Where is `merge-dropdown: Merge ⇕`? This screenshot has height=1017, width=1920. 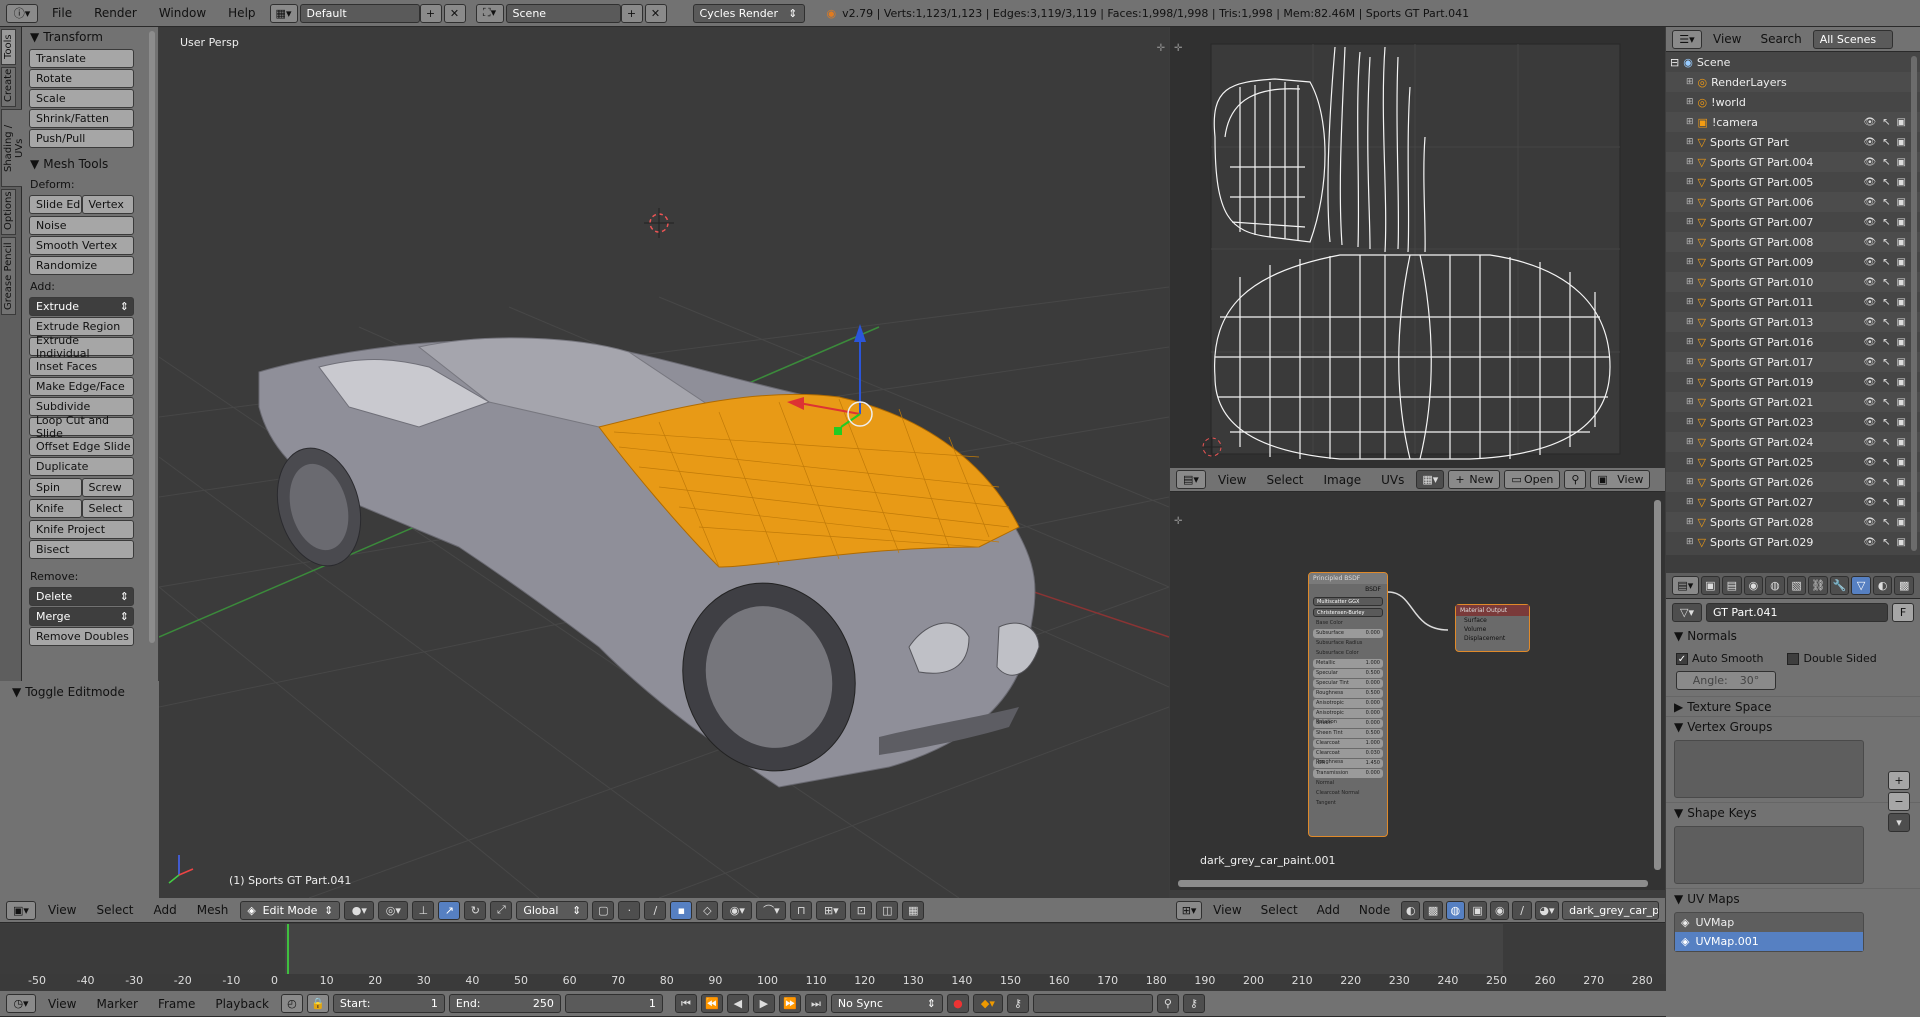 merge-dropdown: Merge ⇕ is located at coordinates (81, 616).